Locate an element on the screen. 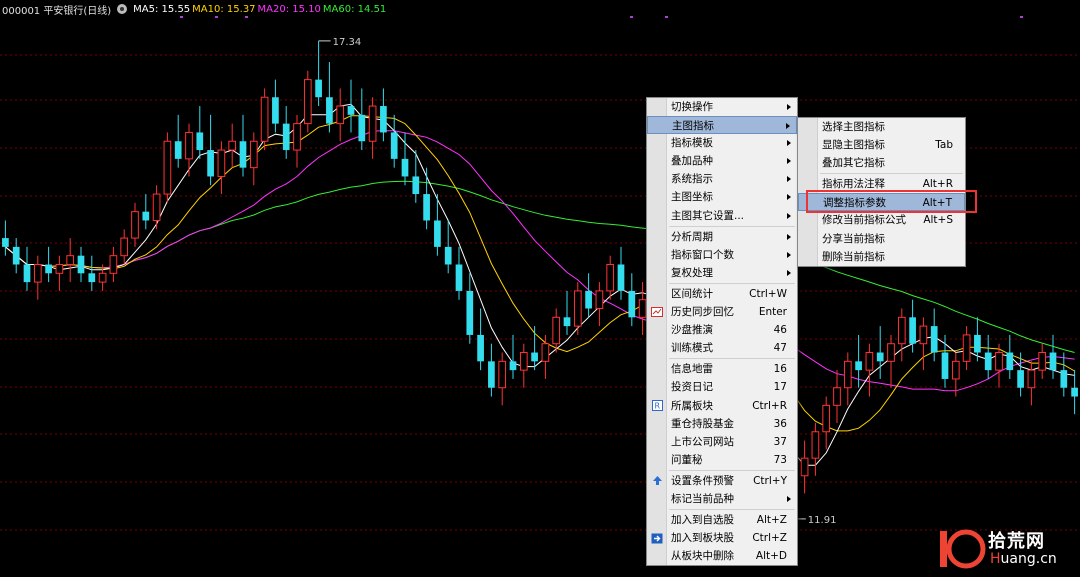 The height and width of the screenshot is (577, 1080). sub_menu-item: 调整指标参数 Alt+T is located at coordinates (881, 202).